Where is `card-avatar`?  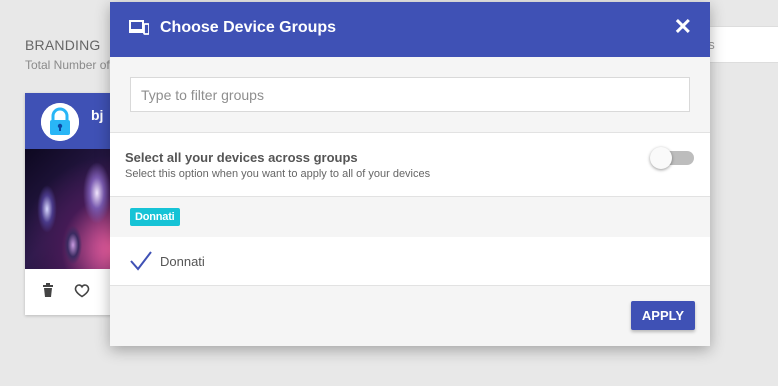 card-avatar is located at coordinates (60, 122).